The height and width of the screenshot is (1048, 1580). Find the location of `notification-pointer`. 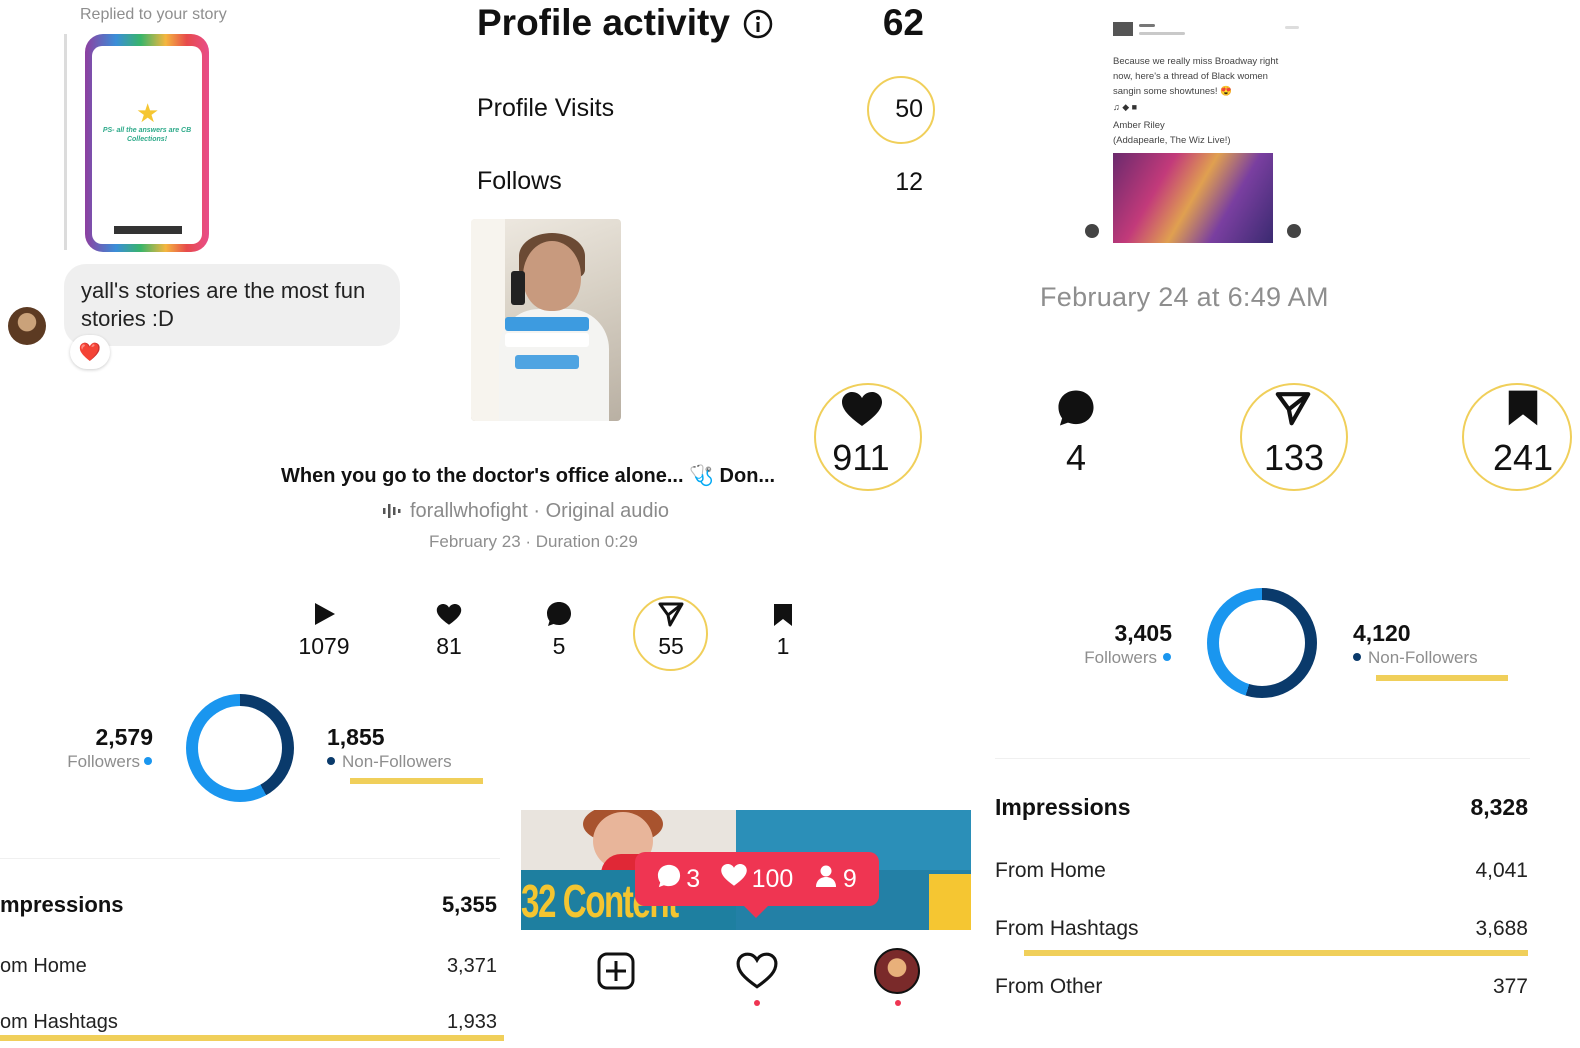

notification-pointer is located at coordinates (756, 911).